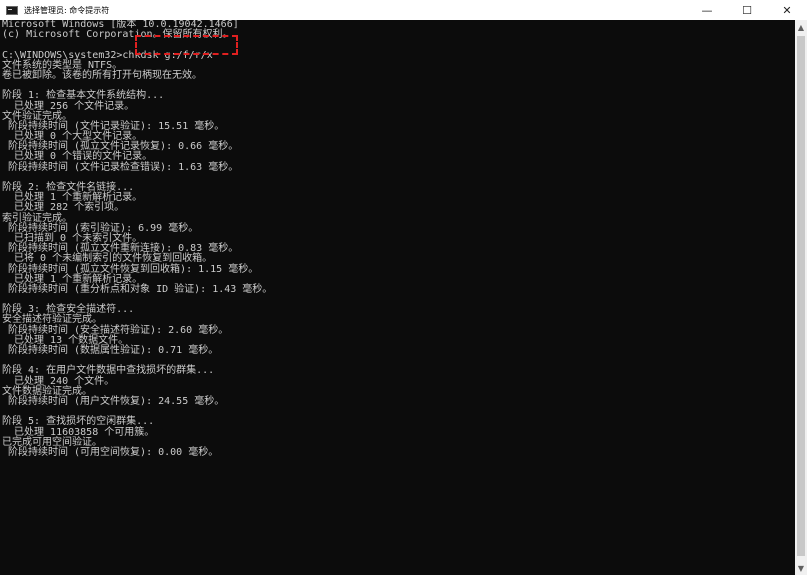  What do you see at coordinates (102, 75) in the screenshot?
I see `console-line: 卷已被卸除。该卷的所有打开句柄现在无效。` at bounding box center [102, 75].